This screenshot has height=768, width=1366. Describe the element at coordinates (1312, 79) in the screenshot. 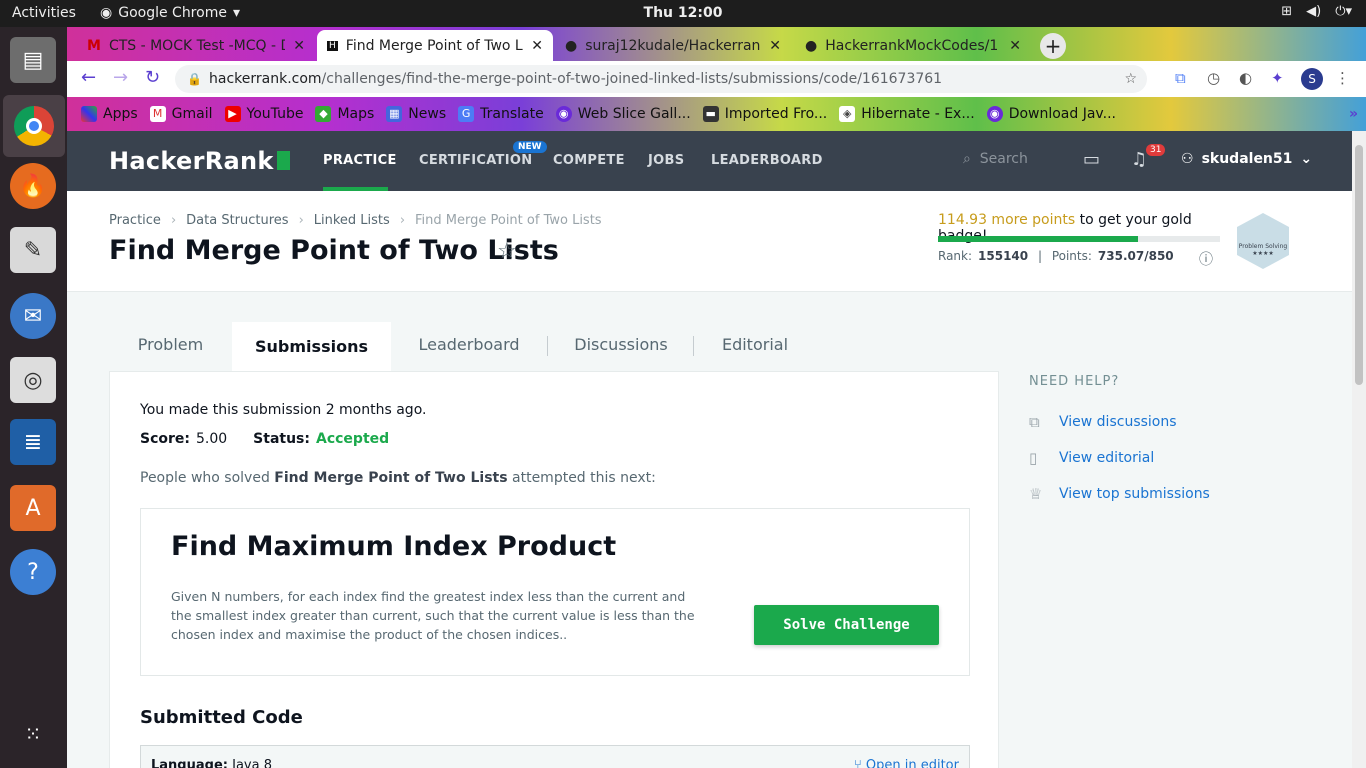

I see `profile-avatar: S` at that location.